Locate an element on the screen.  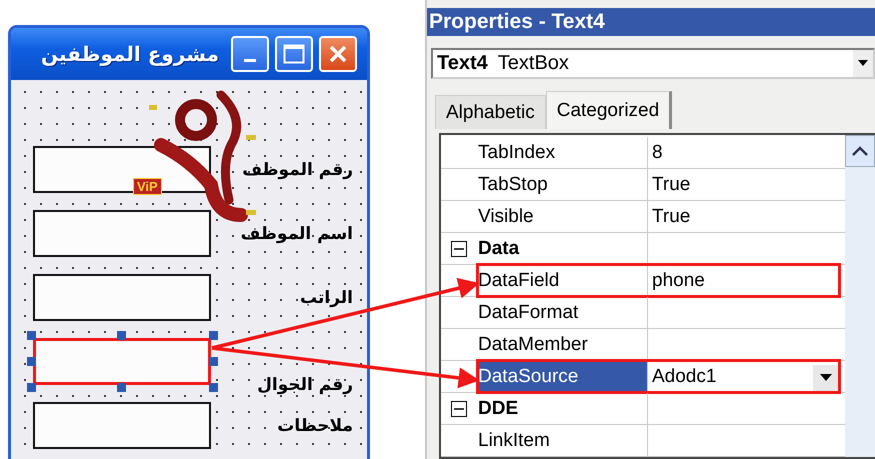
field-label: ملاحظات is located at coordinates (315, 426).